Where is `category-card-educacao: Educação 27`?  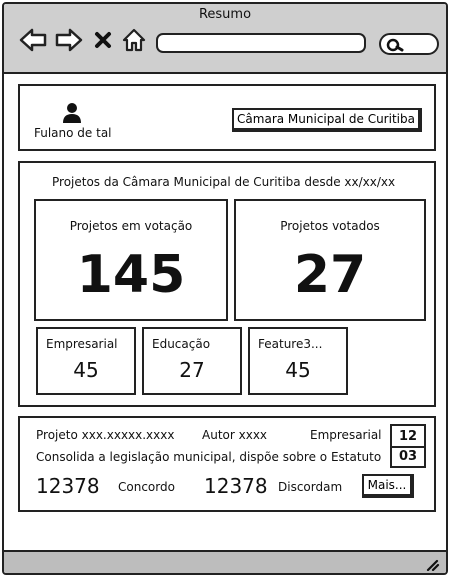 category-card-educacao: Educação 27 is located at coordinates (192, 361).